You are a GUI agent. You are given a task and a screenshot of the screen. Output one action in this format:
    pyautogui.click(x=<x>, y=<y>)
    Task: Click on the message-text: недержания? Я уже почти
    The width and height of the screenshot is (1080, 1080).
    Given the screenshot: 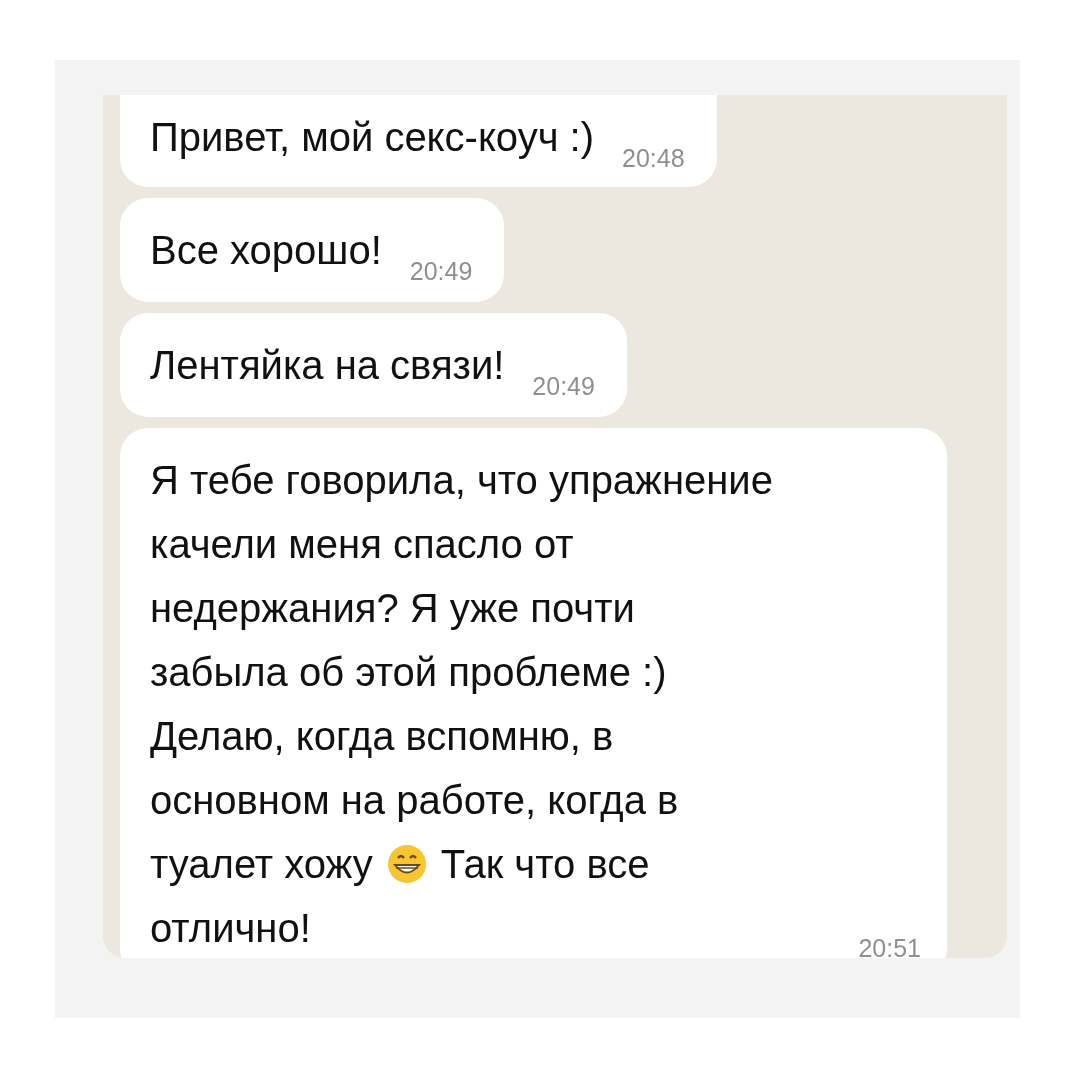 What is the action you would take?
    pyautogui.click(x=392, y=608)
    